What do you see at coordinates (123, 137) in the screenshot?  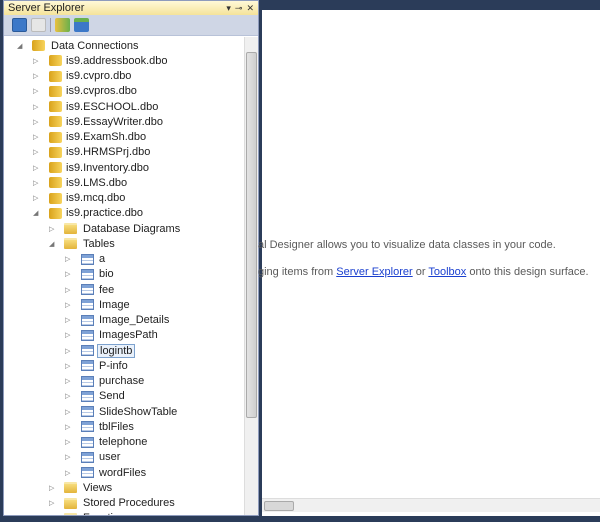 I see `tree-item-connection: ▷ is9.ExamSh.dbo` at bounding box center [123, 137].